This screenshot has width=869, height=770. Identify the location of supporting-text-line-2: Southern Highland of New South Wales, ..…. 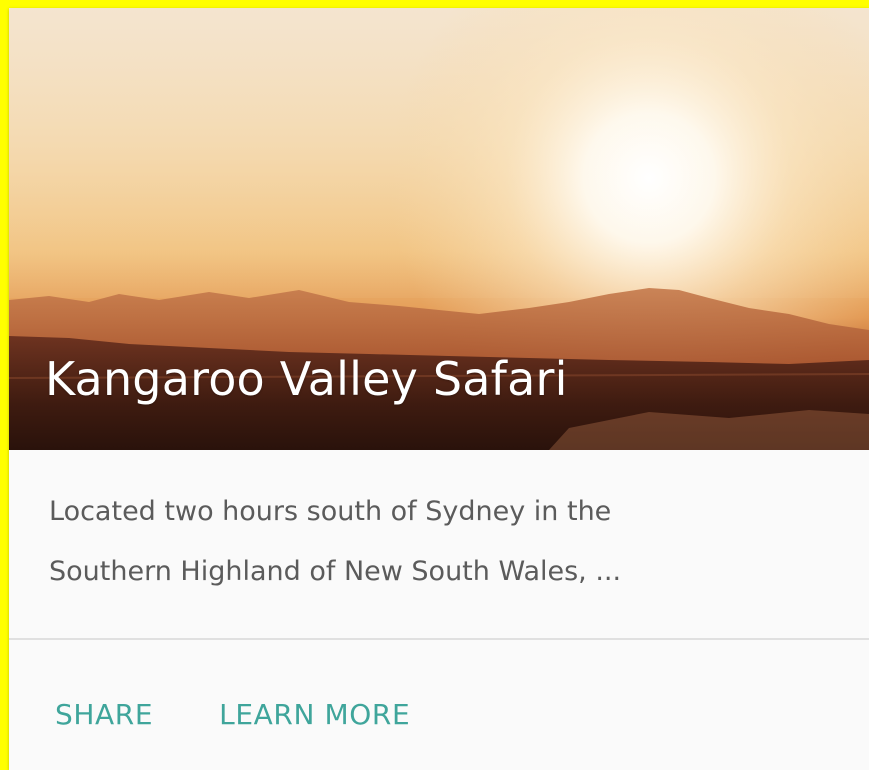
(335, 571).